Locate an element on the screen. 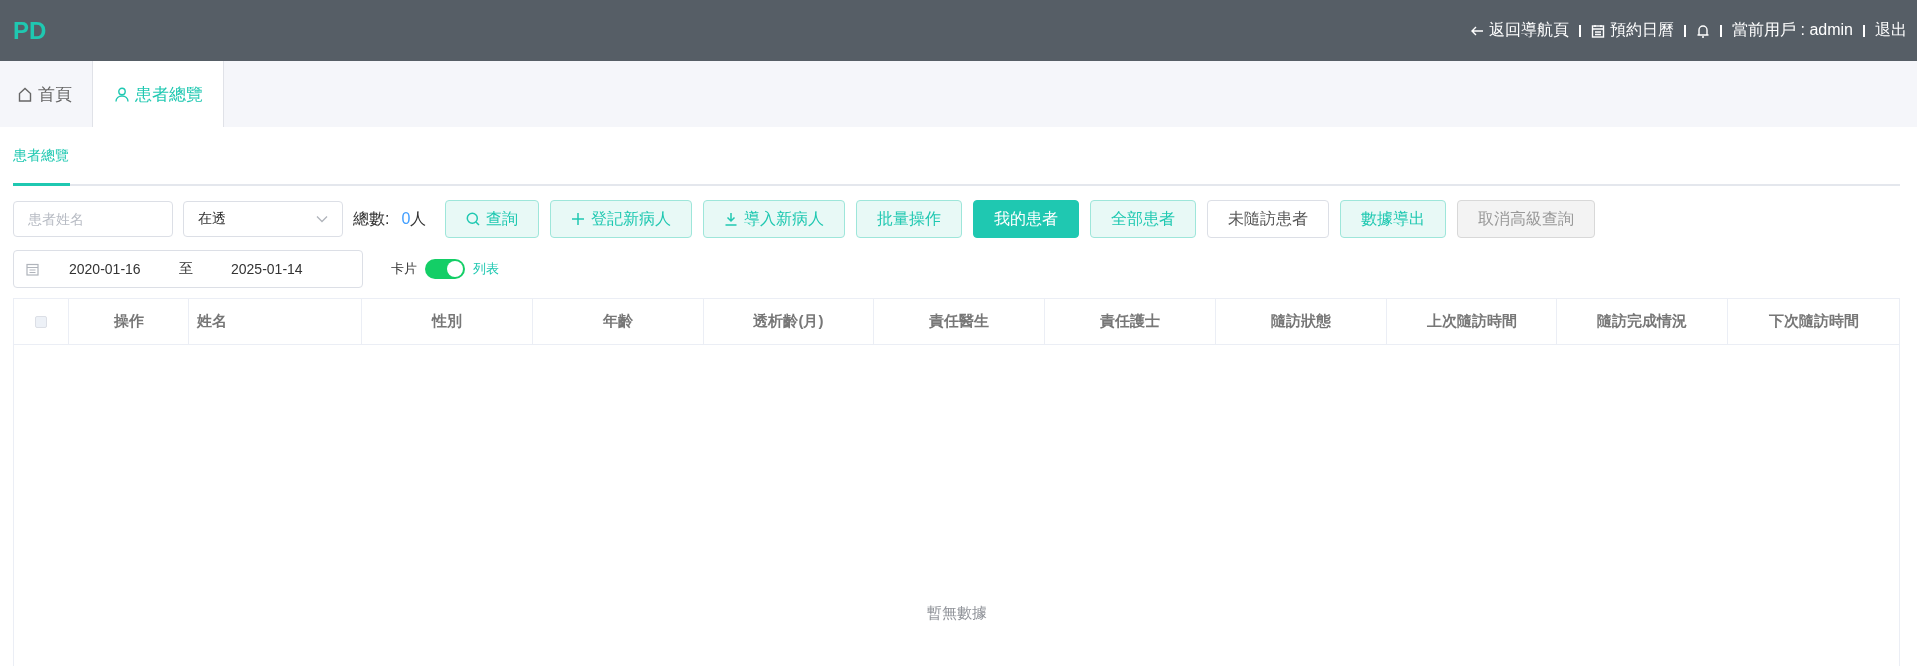  nav-link: 預約日曆 is located at coordinates (1633, 30).